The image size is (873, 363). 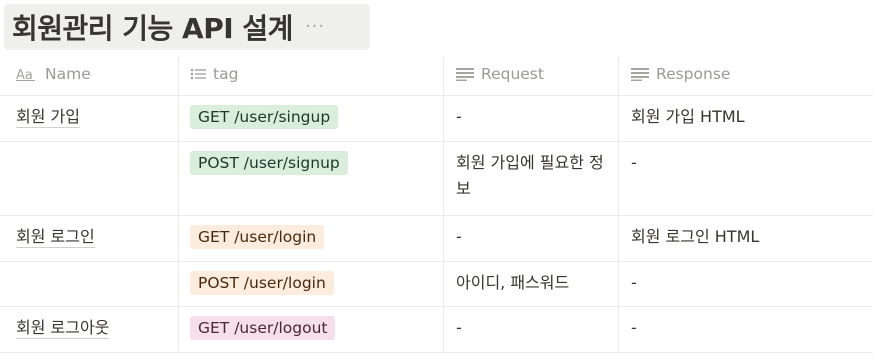 What do you see at coordinates (311, 76) in the screenshot?
I see `column-header-tag: tag` at bounding box center [311, 76].